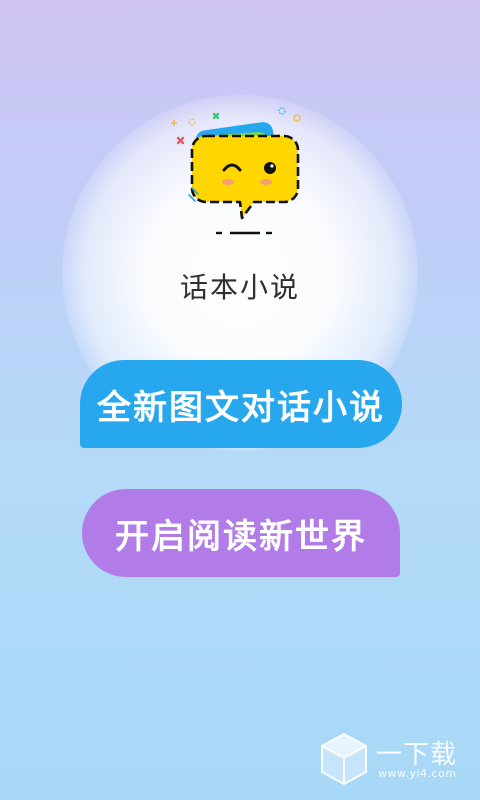 The image size is (480, 800). I want to click on slogan-bubble-purple: 开启阅读新世界, so click(241, 533).